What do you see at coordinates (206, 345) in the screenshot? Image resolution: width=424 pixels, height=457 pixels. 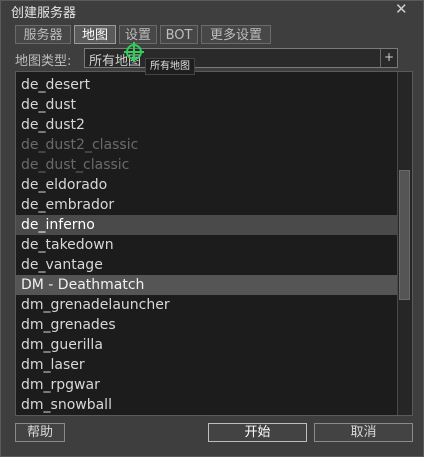 I see `list-item: dm_guerilla` at bounding box center [206, 345].